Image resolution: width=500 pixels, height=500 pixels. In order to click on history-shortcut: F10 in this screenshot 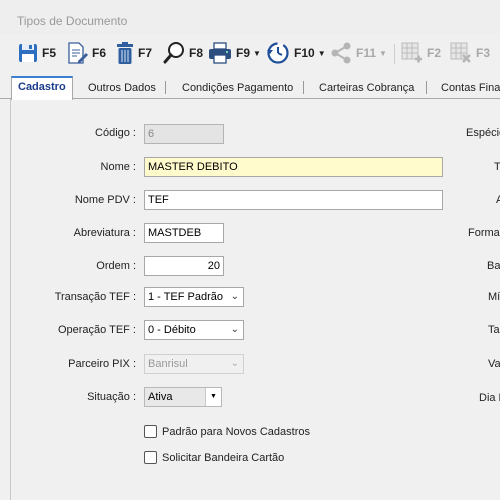, I will do `click(304, 53)`.